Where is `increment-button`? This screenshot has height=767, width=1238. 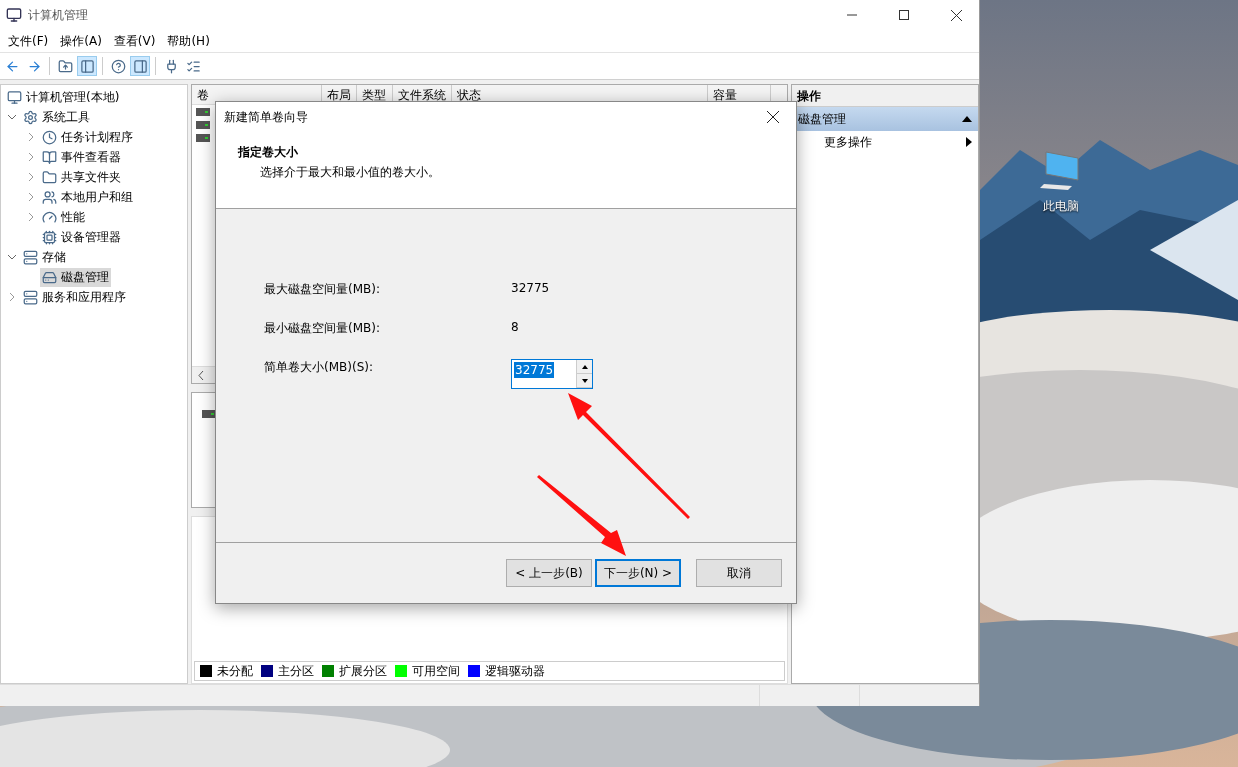 increment-button is located at coordinates (584, 367).